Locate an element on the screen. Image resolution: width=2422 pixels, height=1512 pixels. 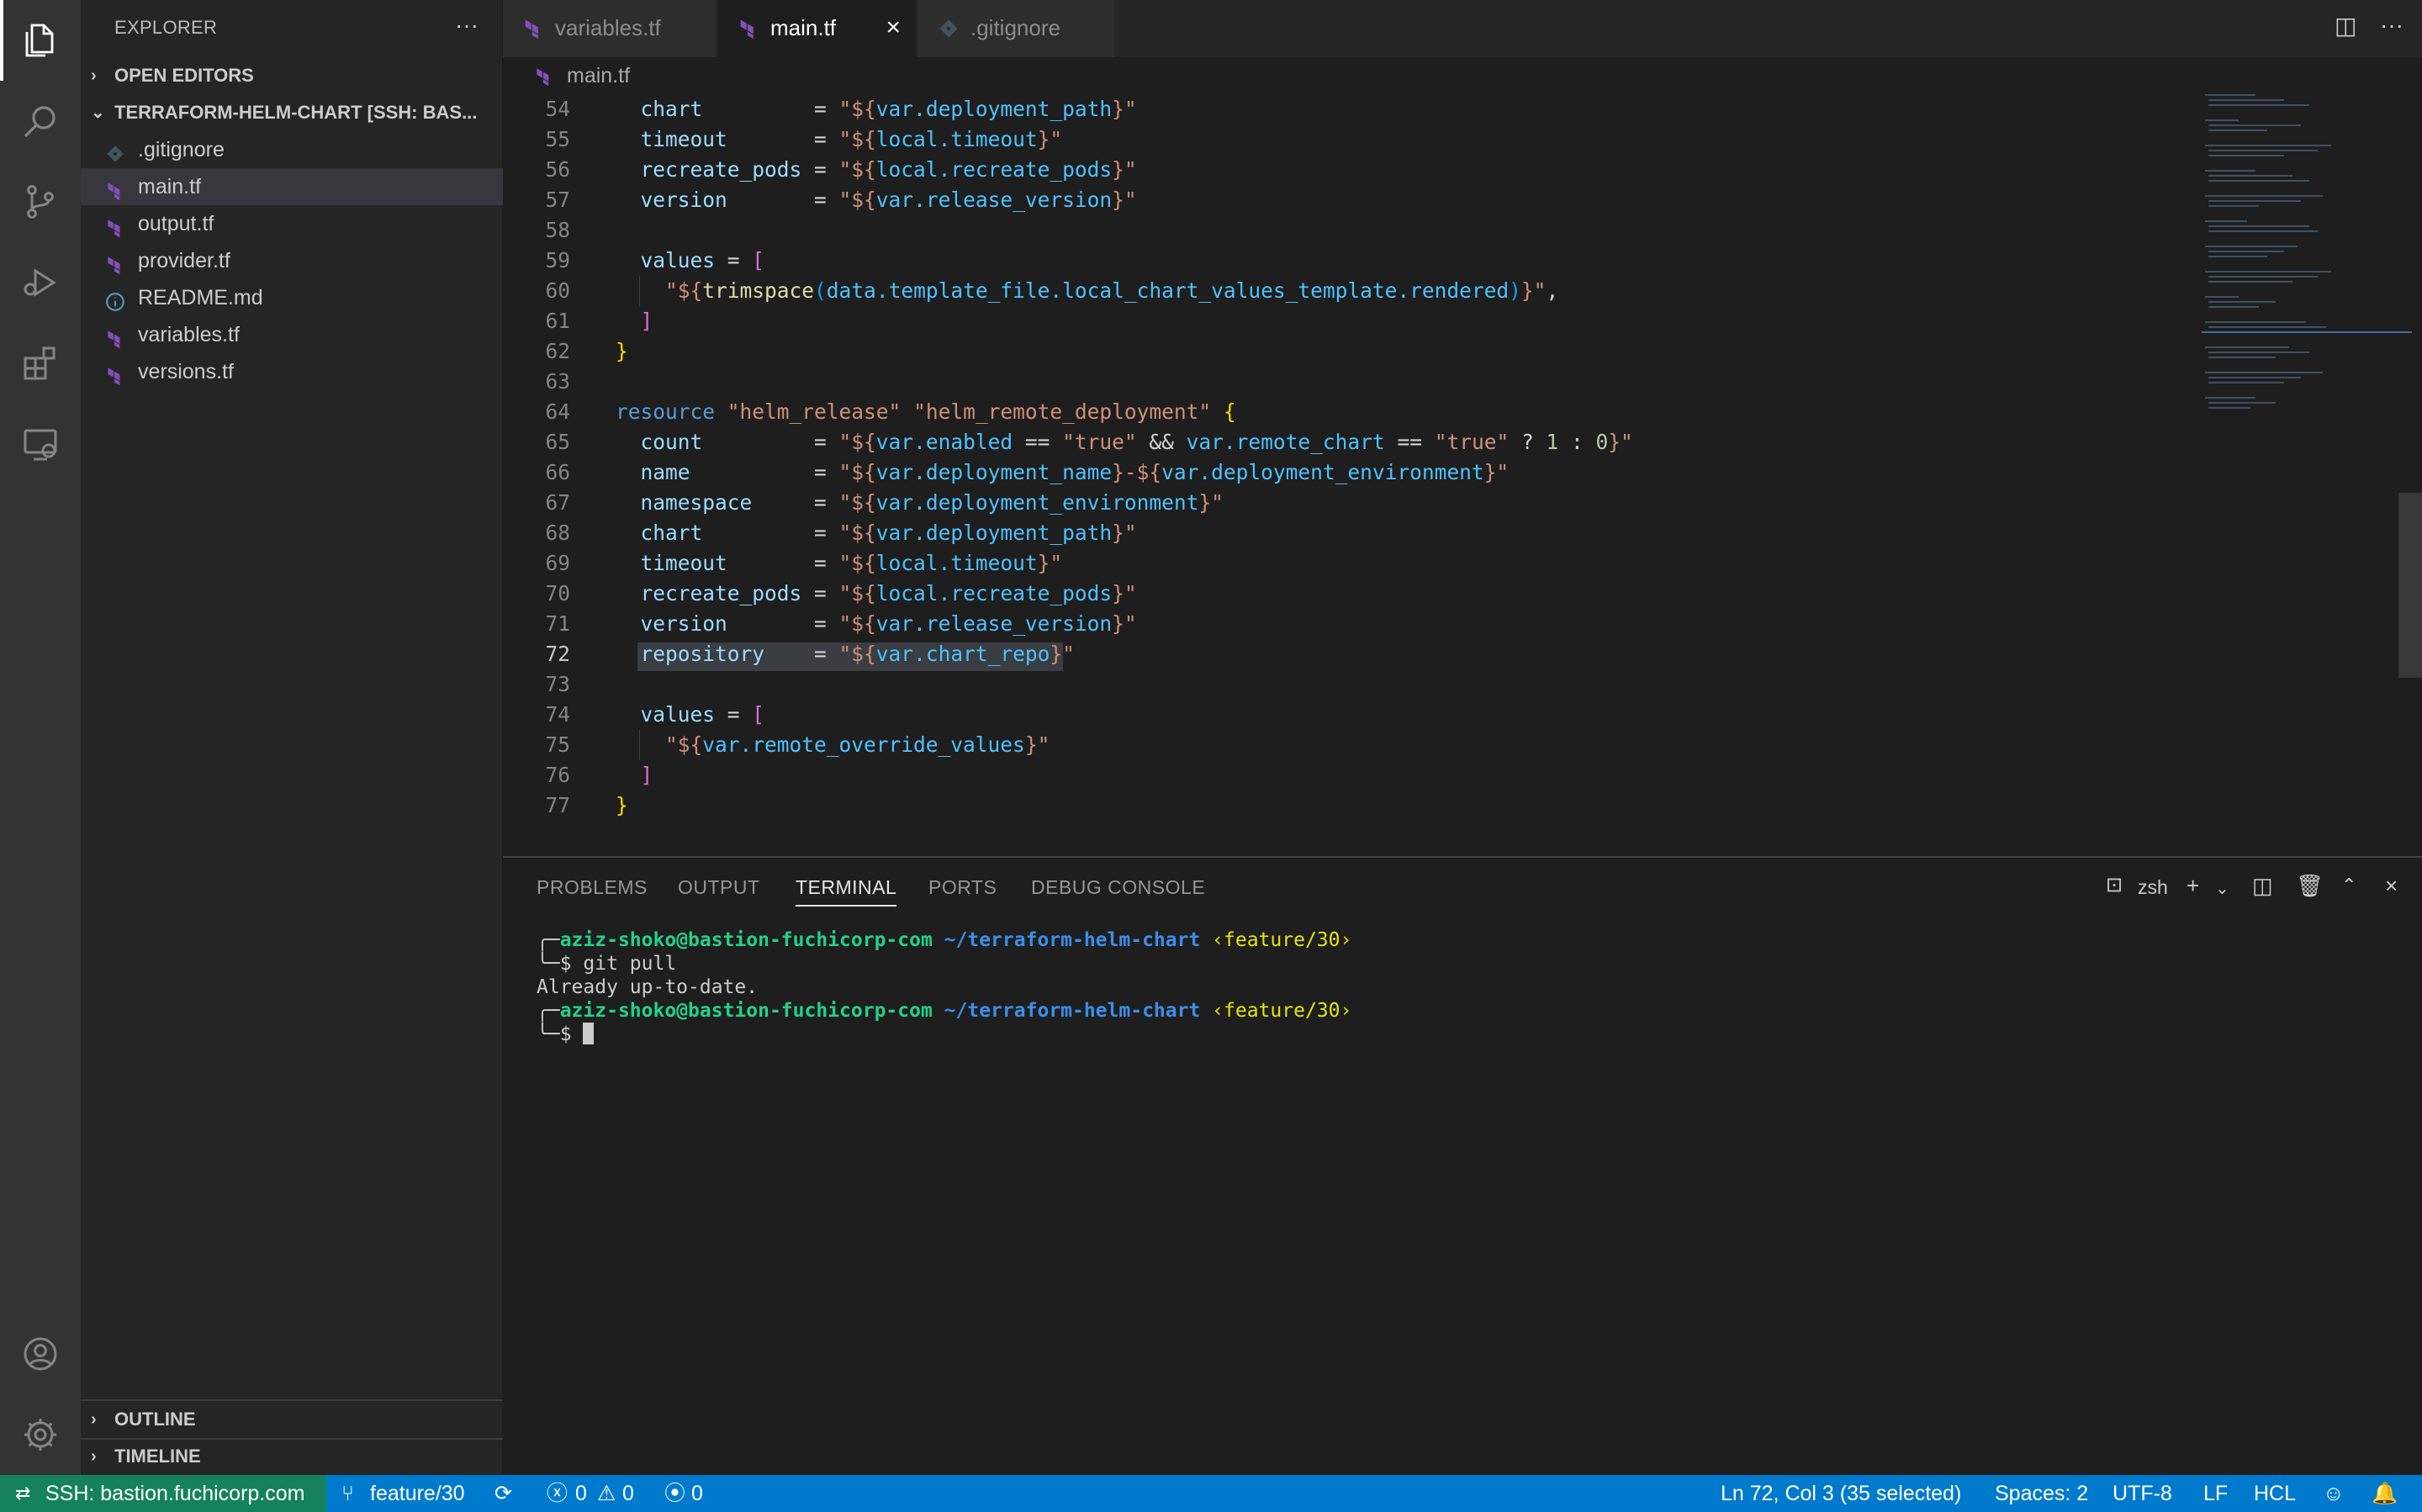
minimap is located at coordinates (2307, 475).